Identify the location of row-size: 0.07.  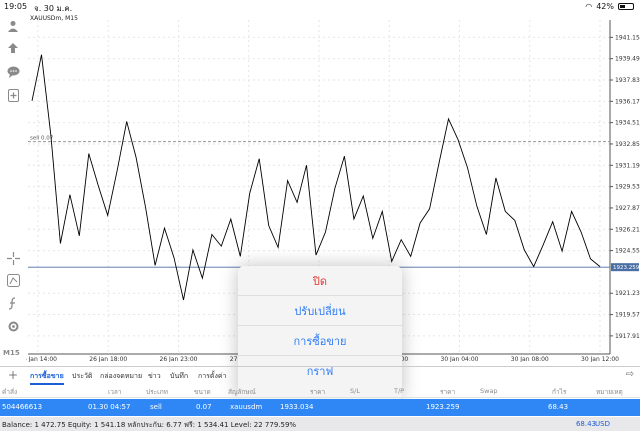
(204, 407).